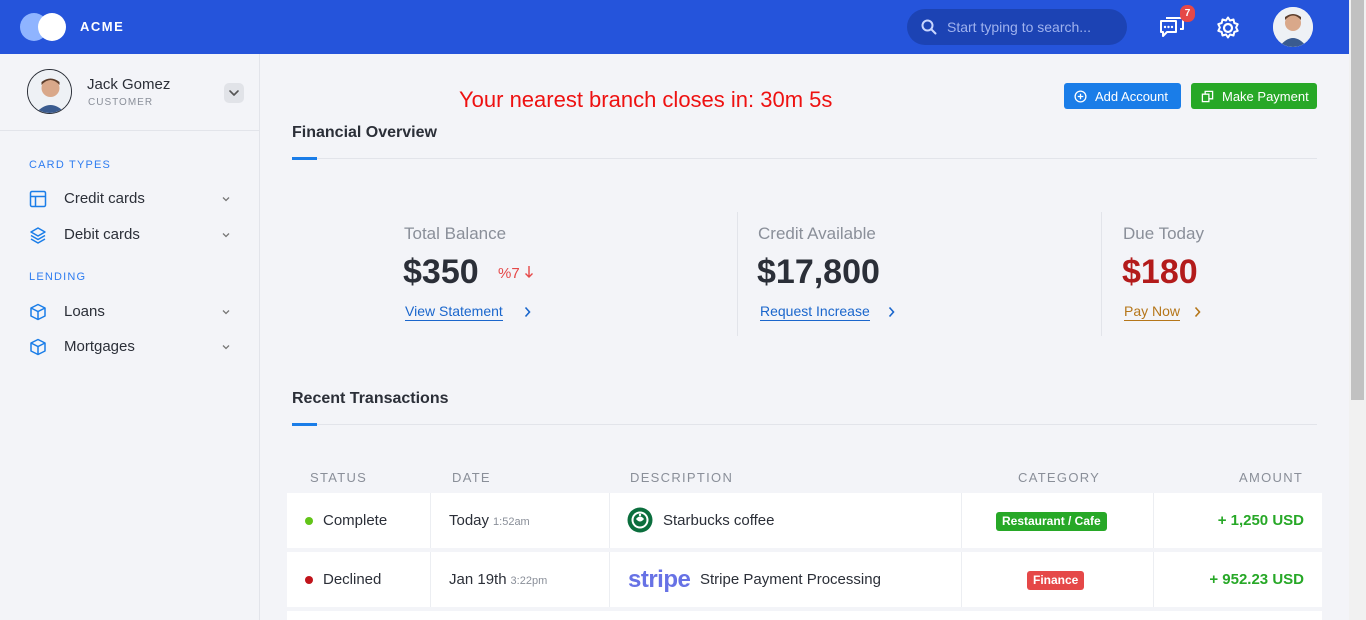 The image size is (1366, 620). What do you see at coordinates (929, 27) in the screenshot?
I see `search-icon` at bounding box center [929, 27].